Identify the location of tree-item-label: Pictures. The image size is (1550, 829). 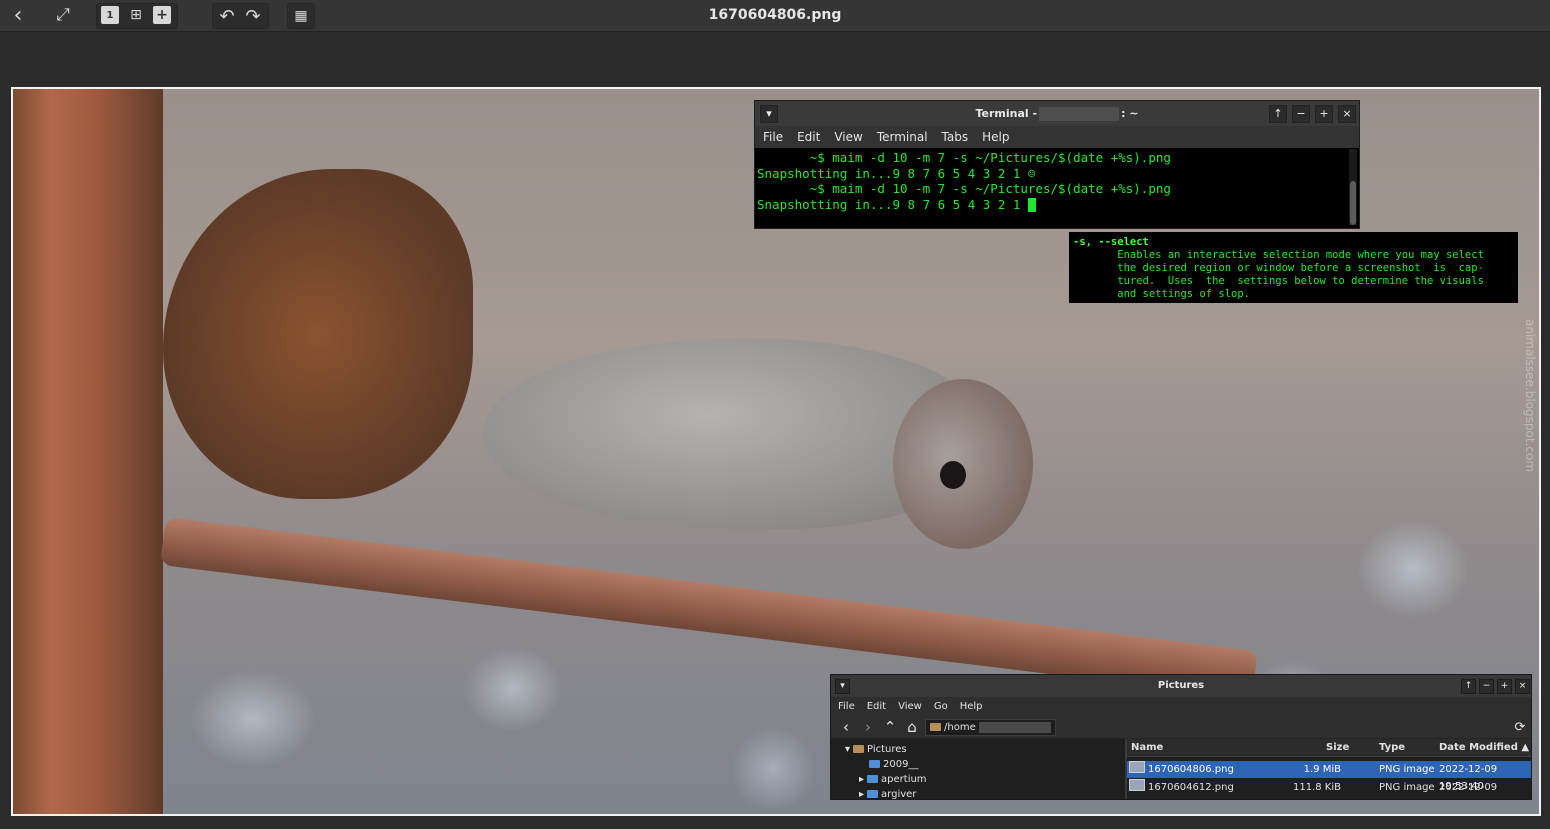
(887, 749).